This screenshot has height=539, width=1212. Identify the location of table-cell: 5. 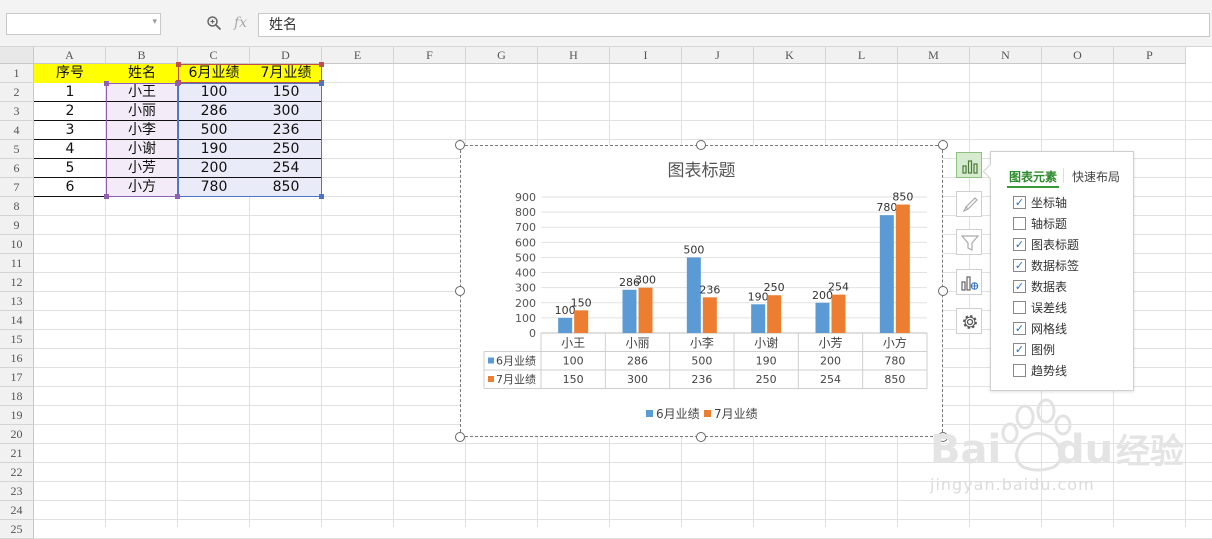
(70, 168).